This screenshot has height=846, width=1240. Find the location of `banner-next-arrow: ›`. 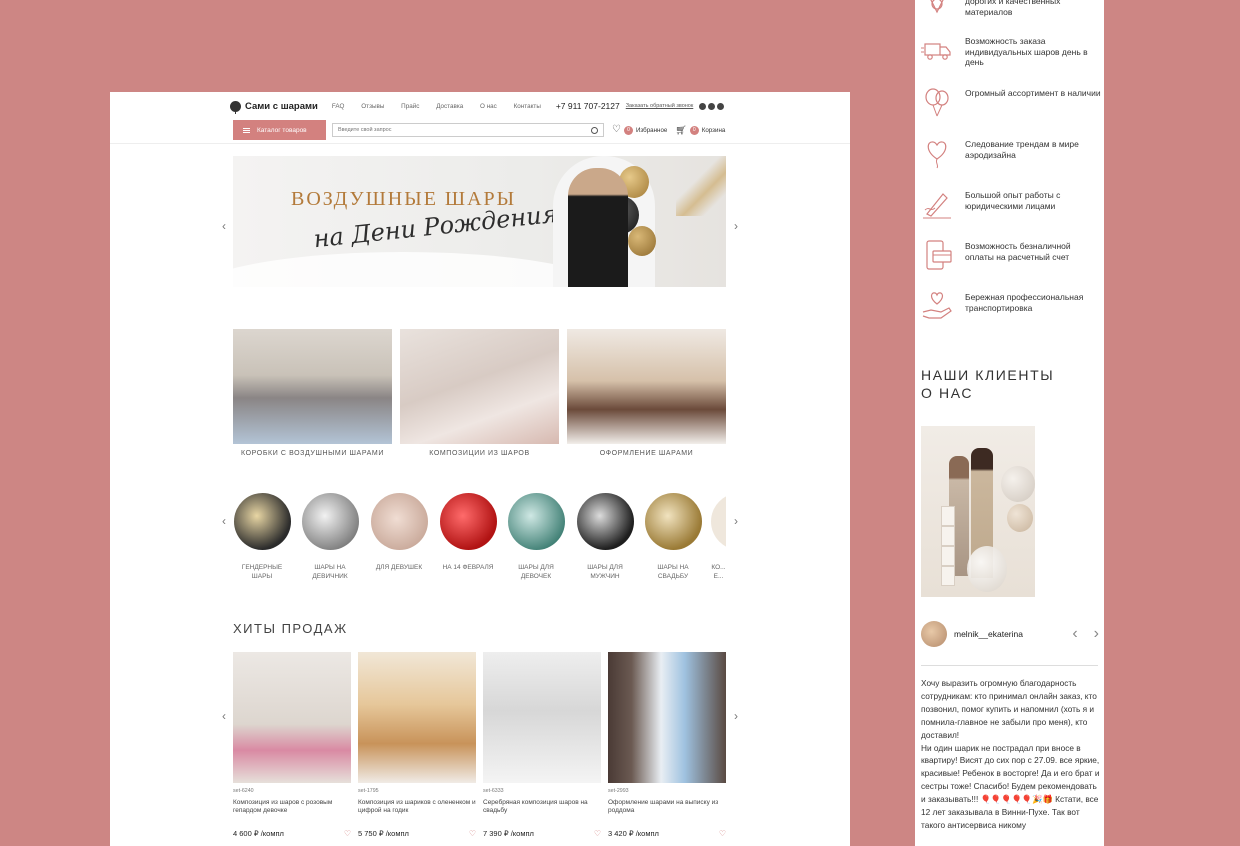

banner-next-arrow: › is located at coordinates (736, 226).